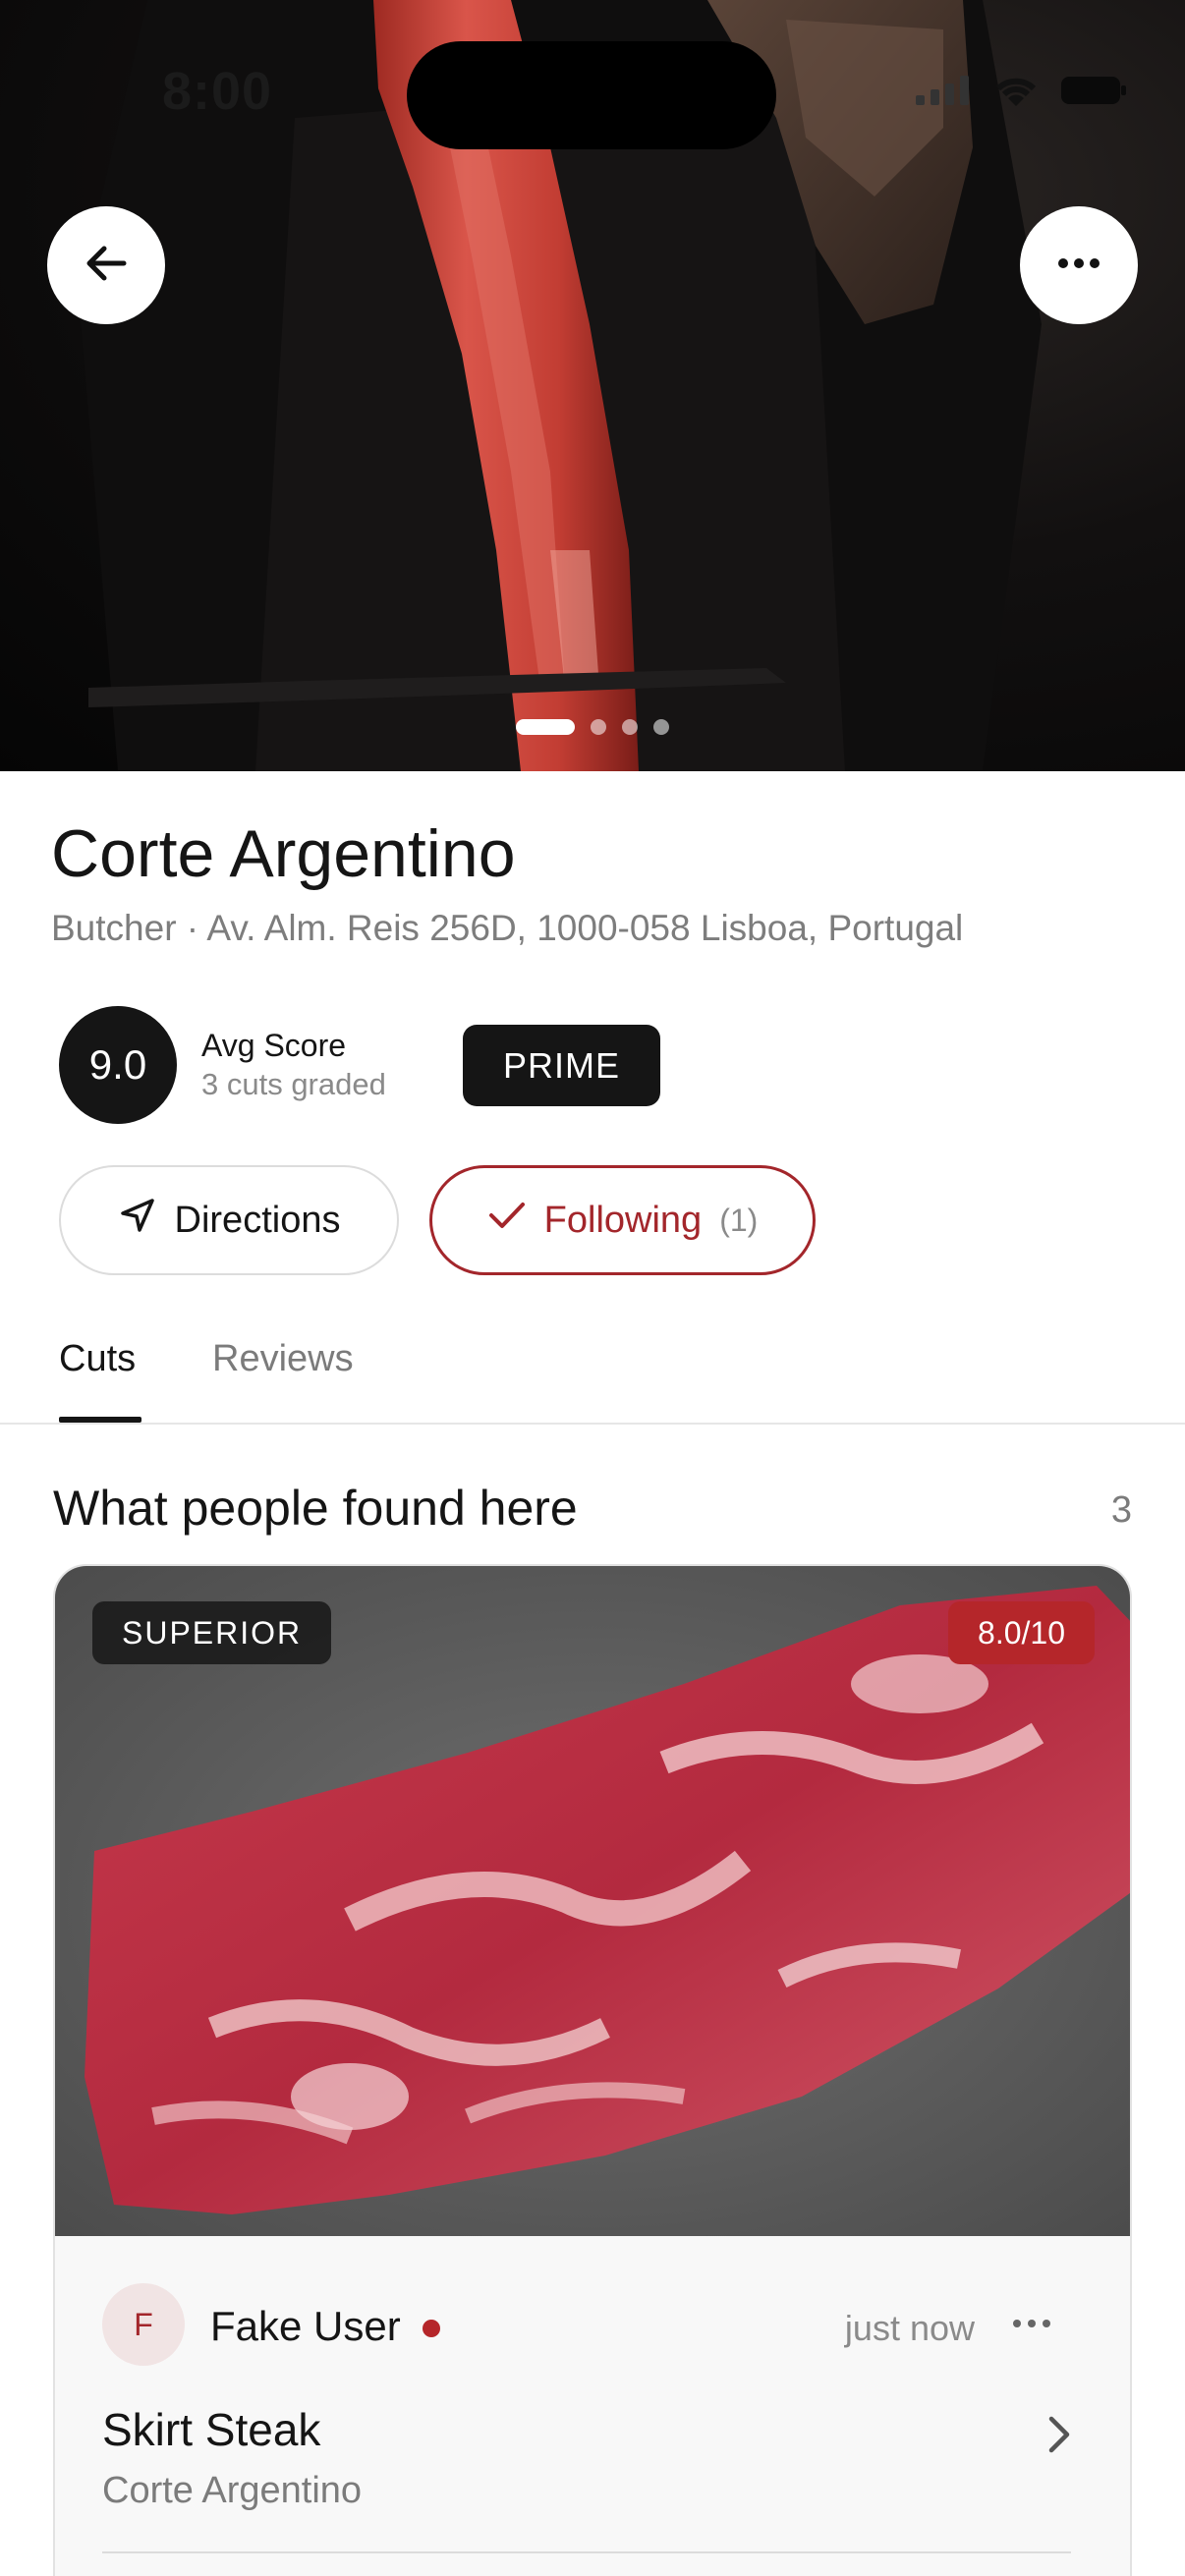 The width and height of the screenshot is (1185, 2576). Describe the element at coordinates (100, 1420) in the screenshot. I see `active-tab-indicator` at that location.